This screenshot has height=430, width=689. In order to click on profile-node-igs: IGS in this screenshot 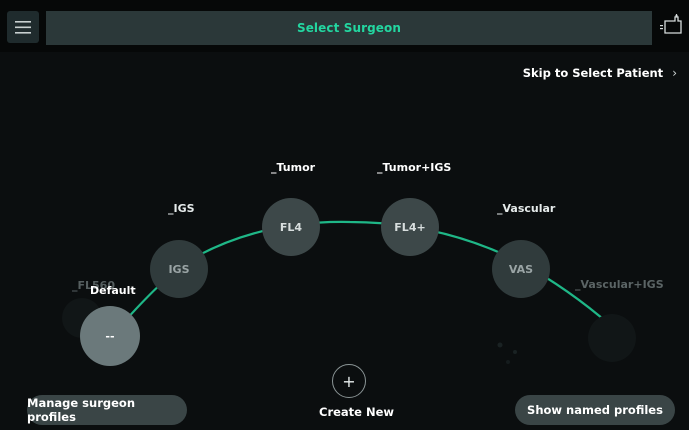, I will do `click(179, 269)`.